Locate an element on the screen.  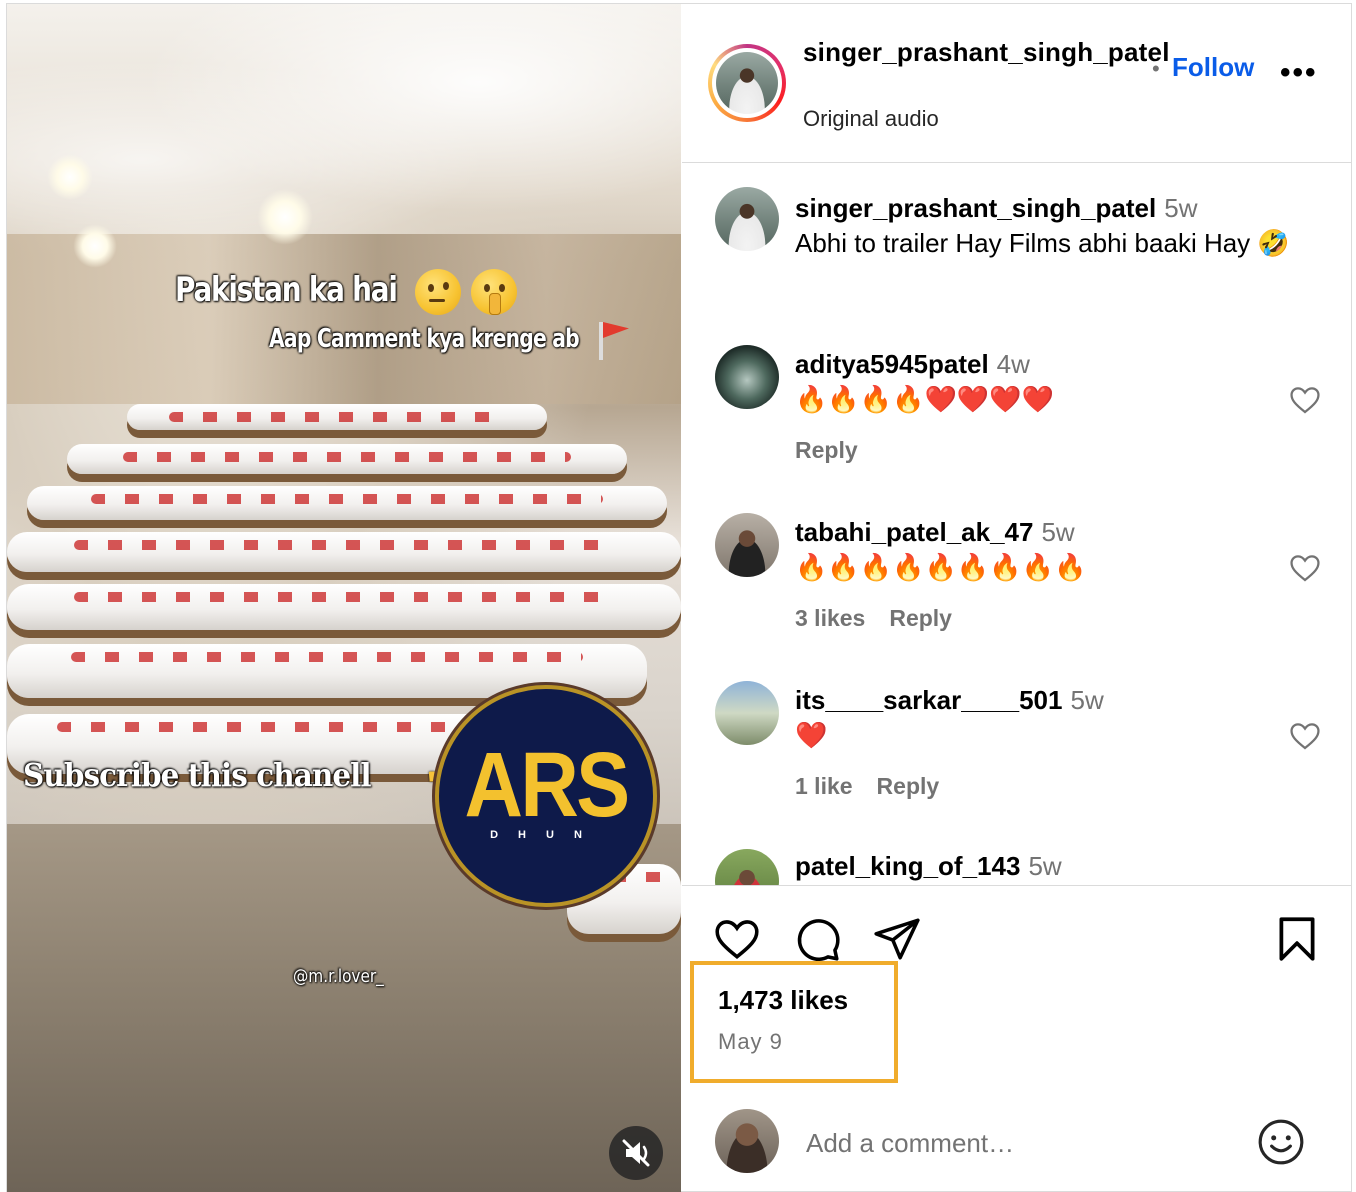
muted-speaker-icon is located at coordinates (636, 1153).